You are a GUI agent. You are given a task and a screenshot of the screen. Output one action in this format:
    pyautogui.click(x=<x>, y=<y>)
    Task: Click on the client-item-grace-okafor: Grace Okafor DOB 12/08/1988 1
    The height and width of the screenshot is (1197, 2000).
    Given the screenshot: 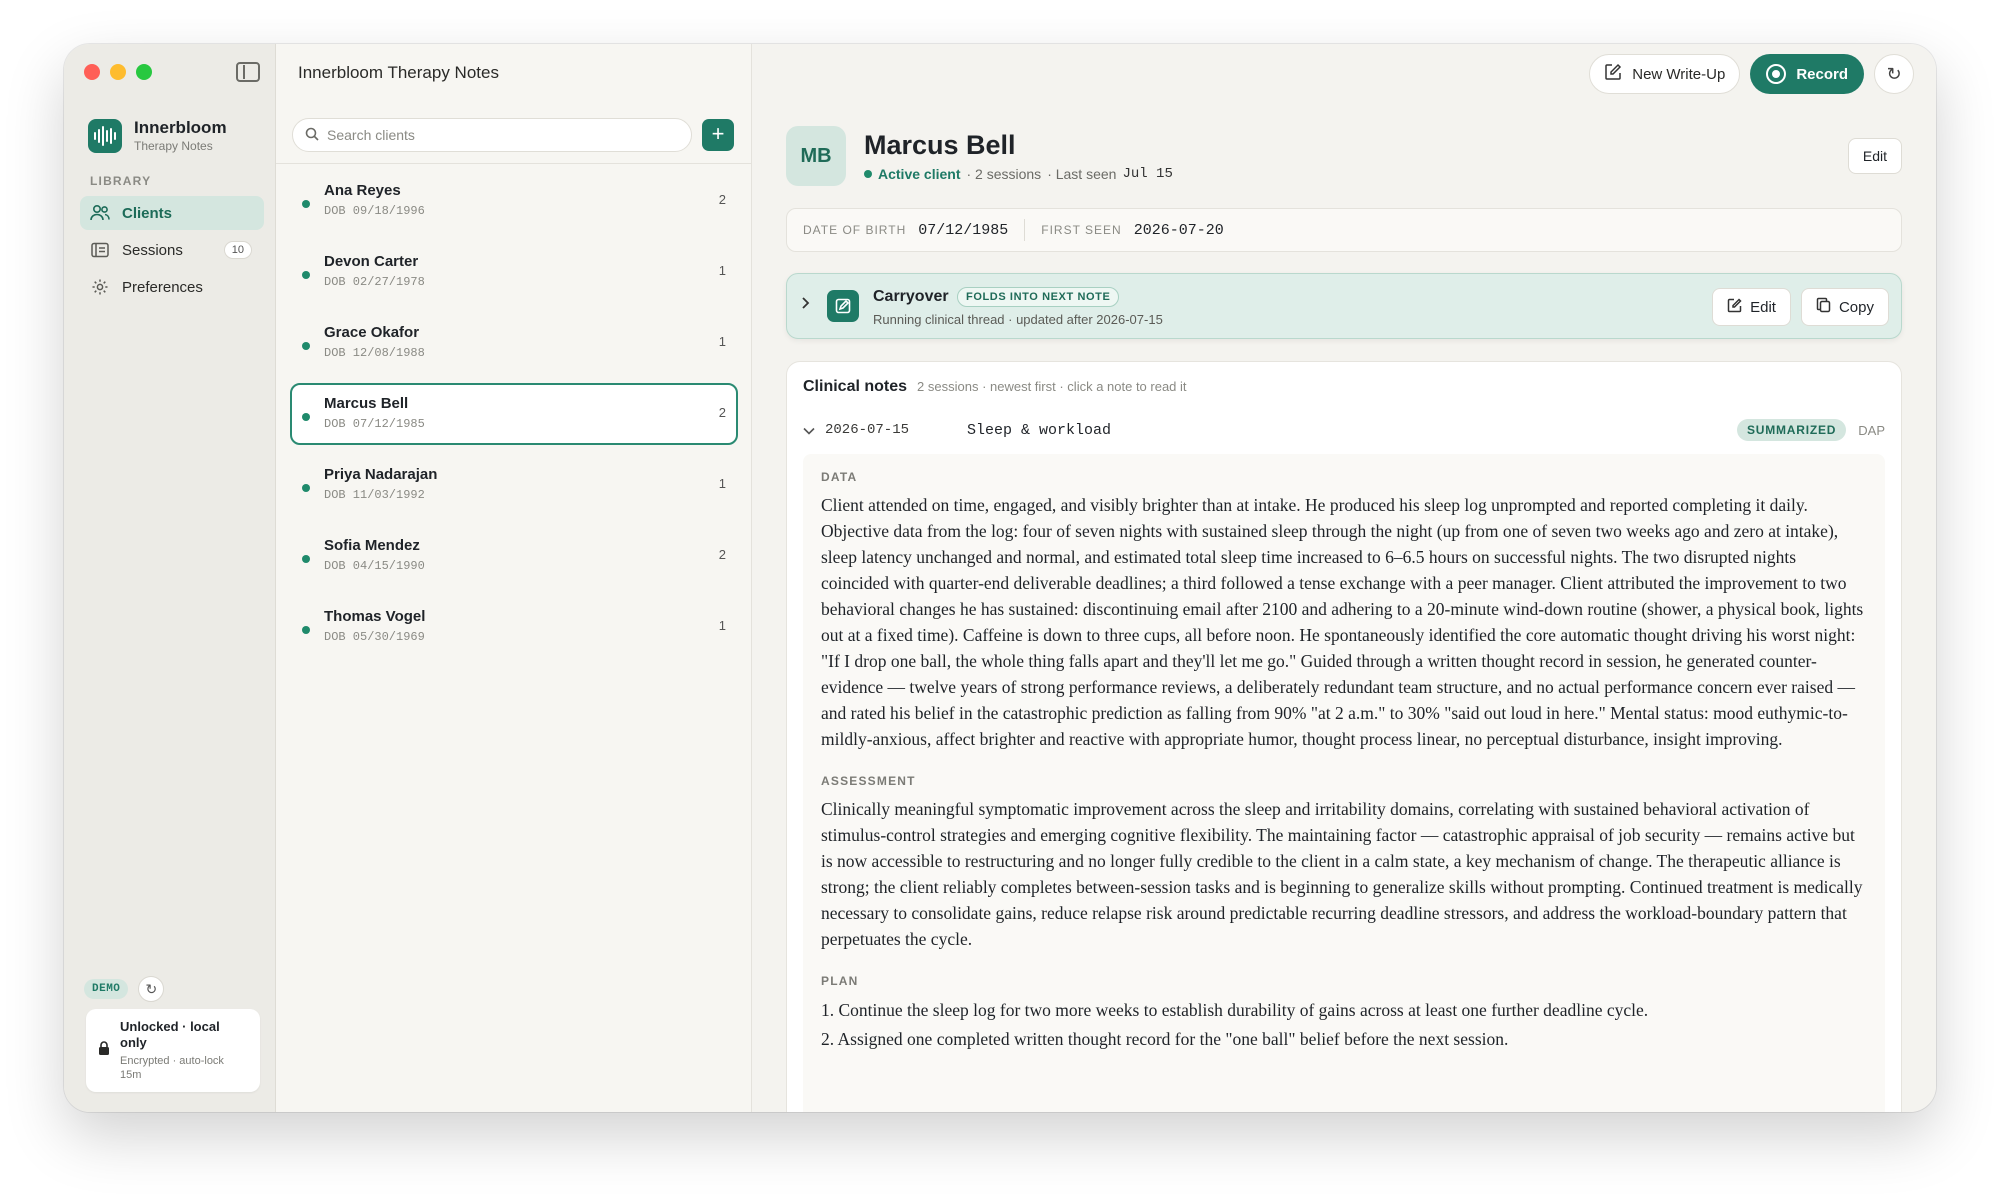 What is the action you would take?
    pyautogui.click(x=514, y=343)
    